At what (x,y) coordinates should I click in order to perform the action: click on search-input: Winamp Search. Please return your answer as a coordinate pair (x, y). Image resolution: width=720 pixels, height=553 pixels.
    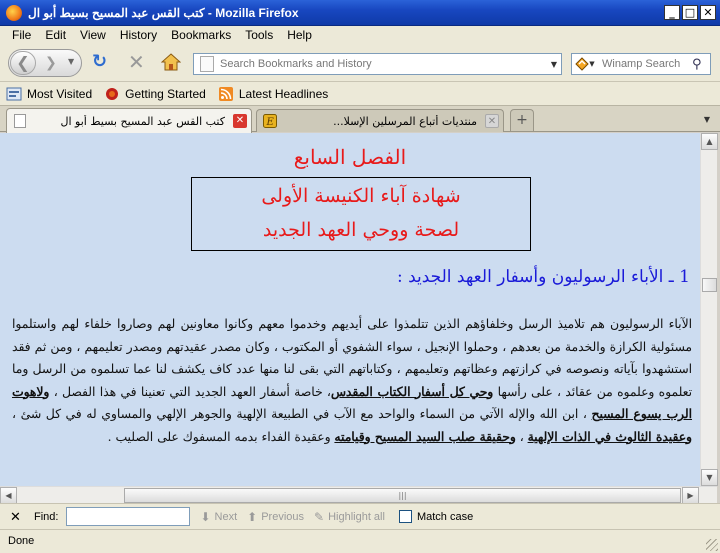
    Looking at the image, I should click on (647, 64).